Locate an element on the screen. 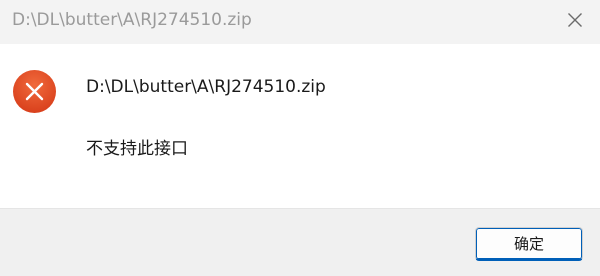  error-icon is located at coordinates (34, 91).